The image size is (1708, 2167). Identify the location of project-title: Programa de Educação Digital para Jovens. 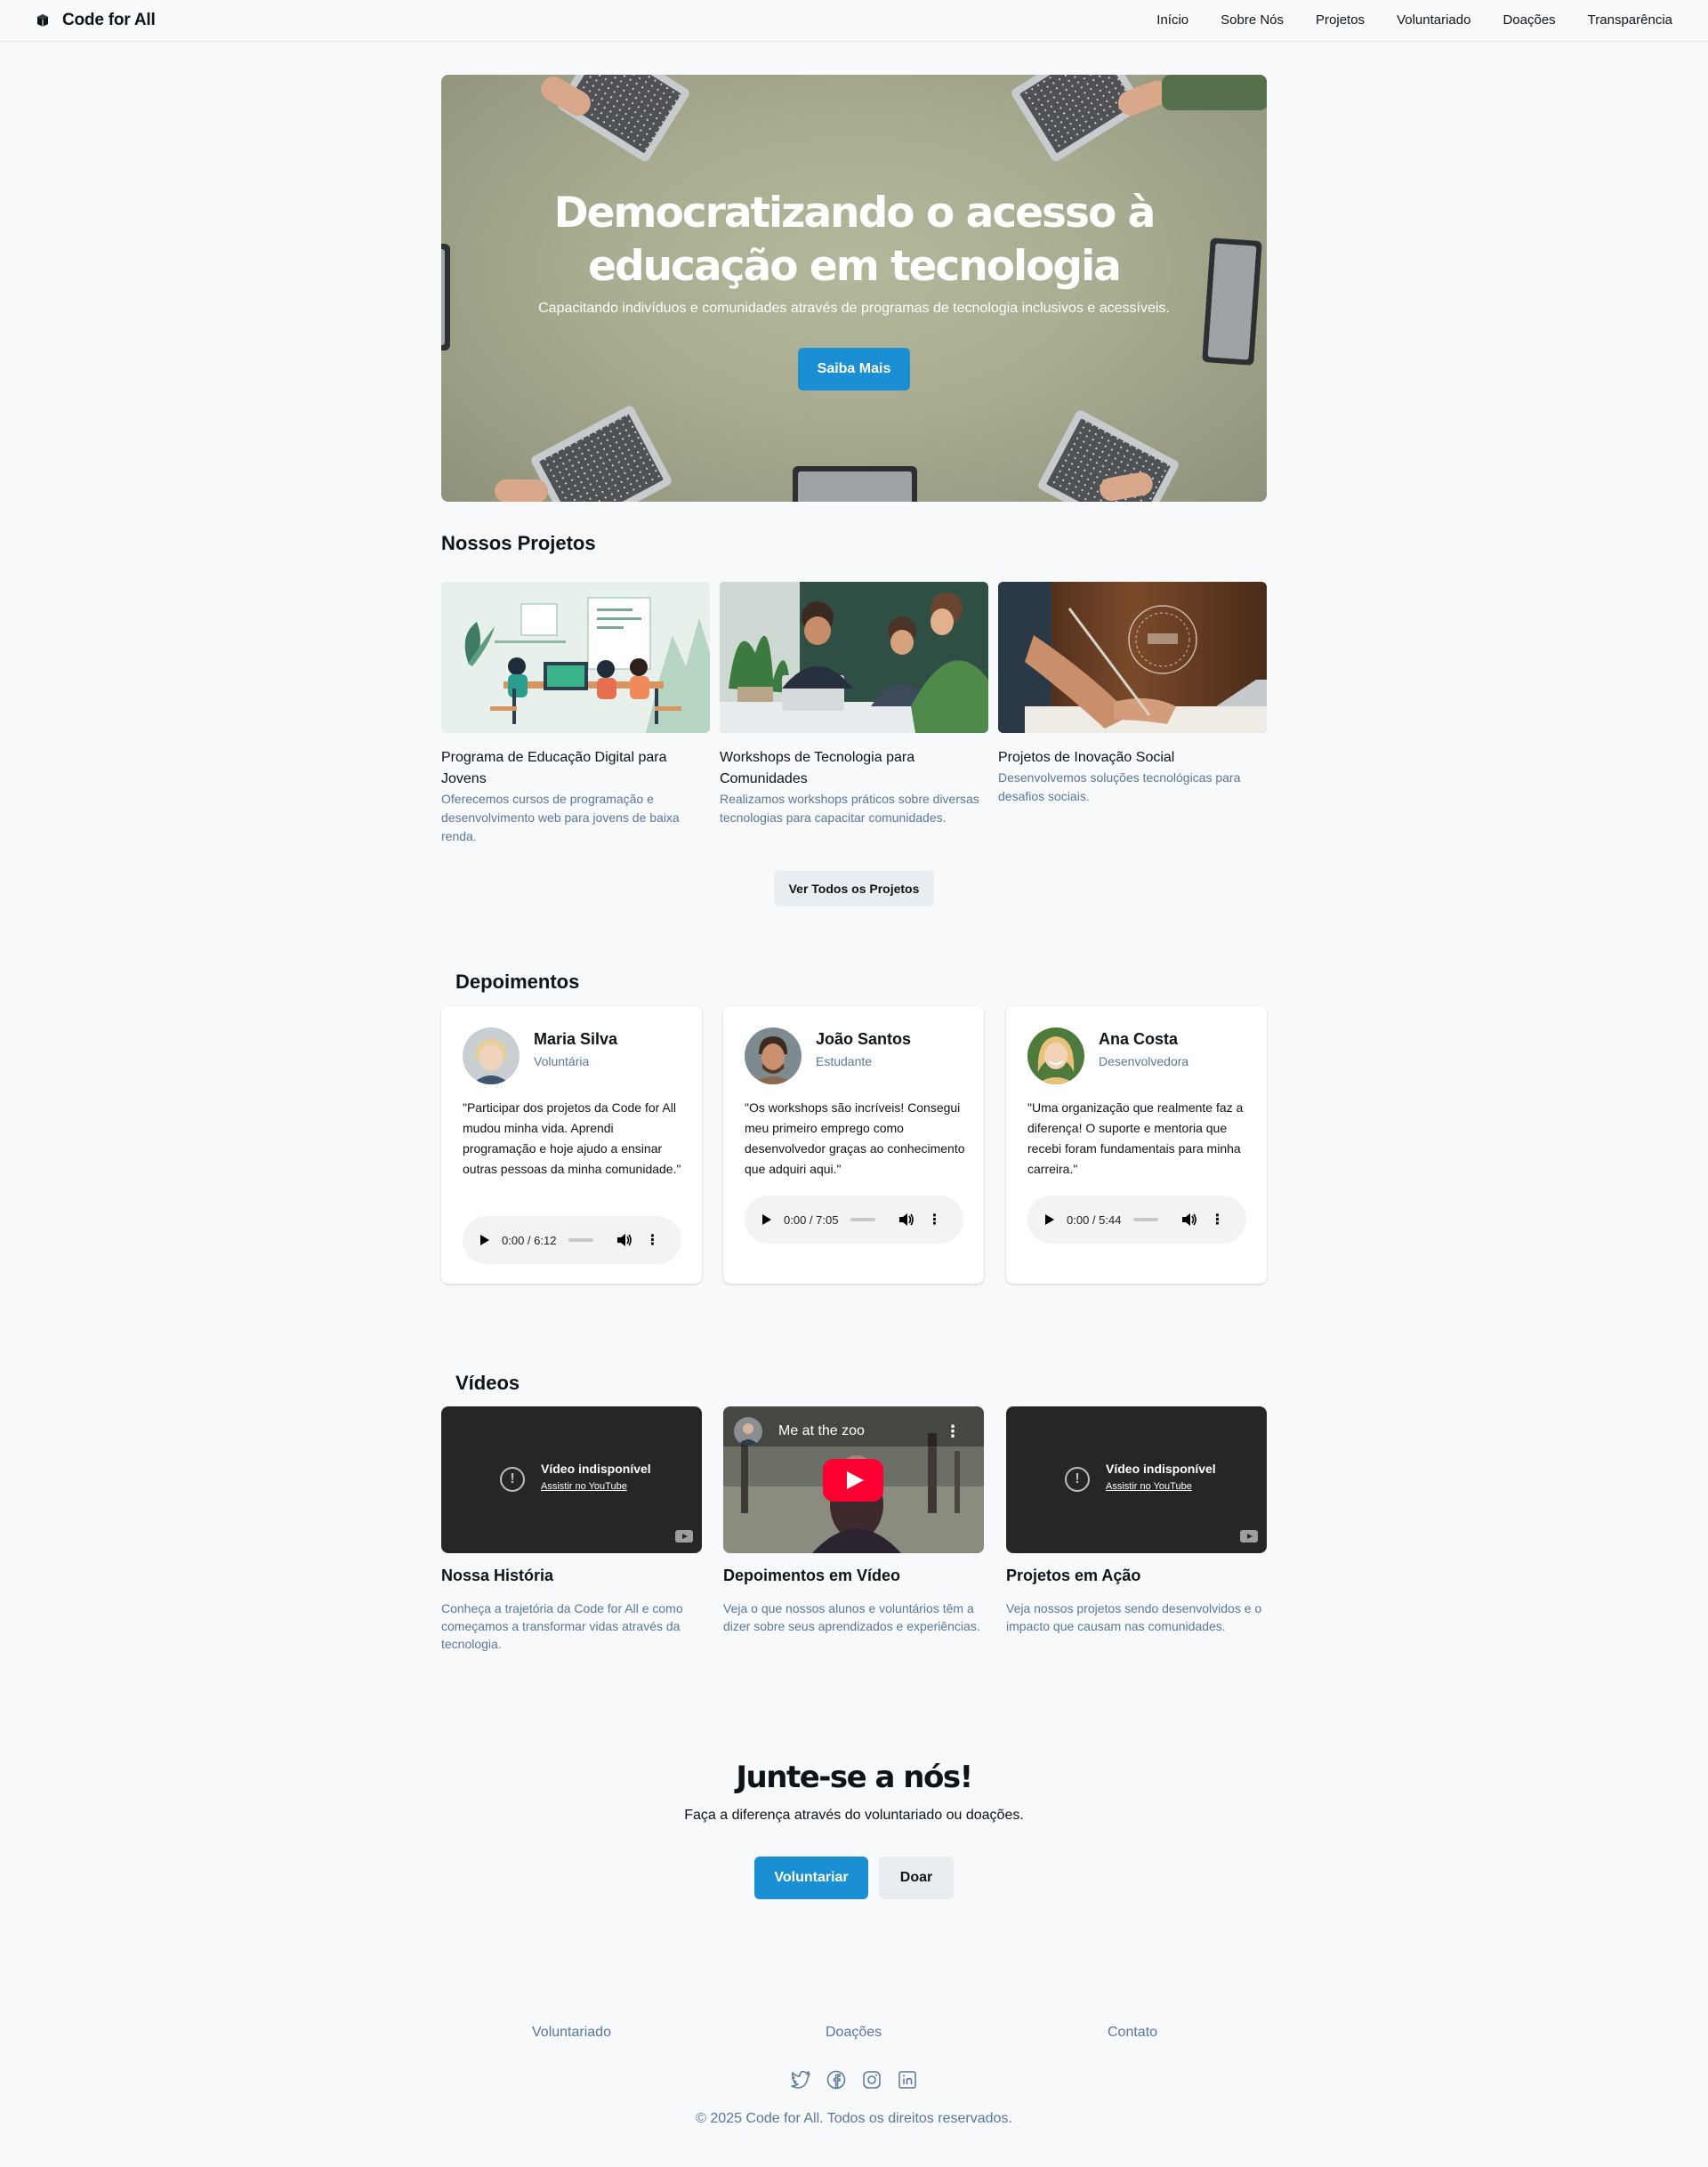
(554, 768).